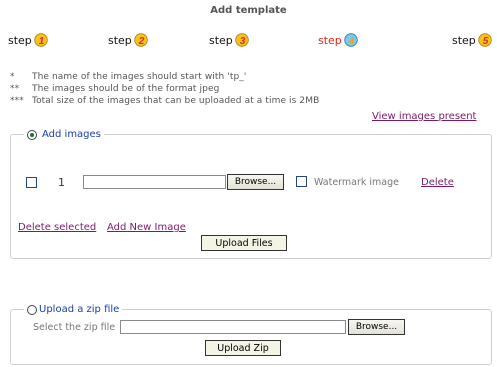  What do you see at coordinates (32, 309) in the screenshot?
I see `upload-zip-radio` at bounding box center [32, 309].